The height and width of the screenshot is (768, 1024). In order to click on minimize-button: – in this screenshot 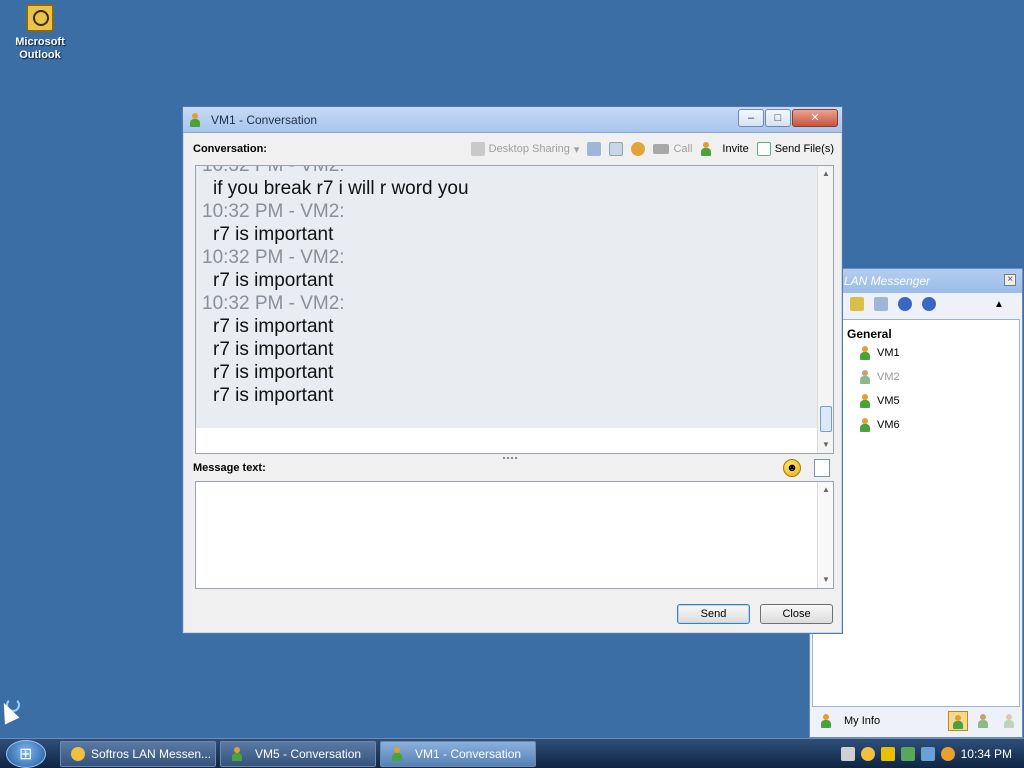, I will do `click(751, 118)`.